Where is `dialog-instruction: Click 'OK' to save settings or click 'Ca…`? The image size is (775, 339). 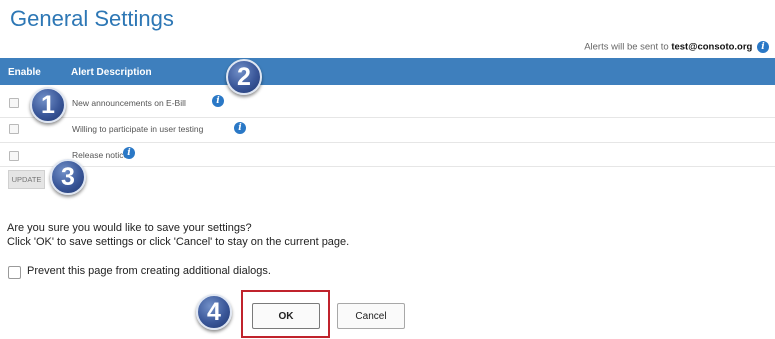
dialog-instruction: Click 'OK' to save settings or click 'Ca… is located at coordinates (178, 242).